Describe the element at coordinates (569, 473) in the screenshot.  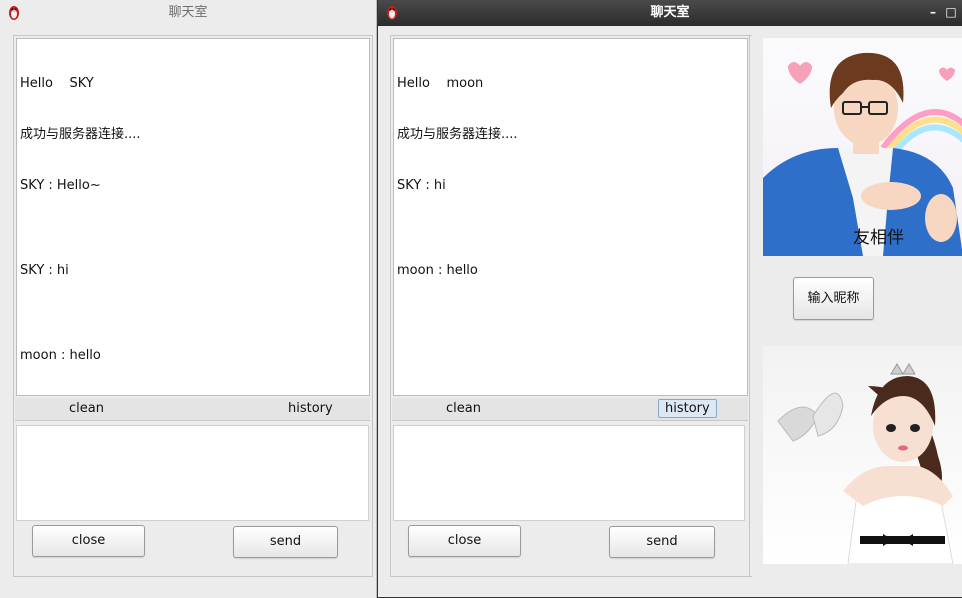
I see `right-message-input` at that location.